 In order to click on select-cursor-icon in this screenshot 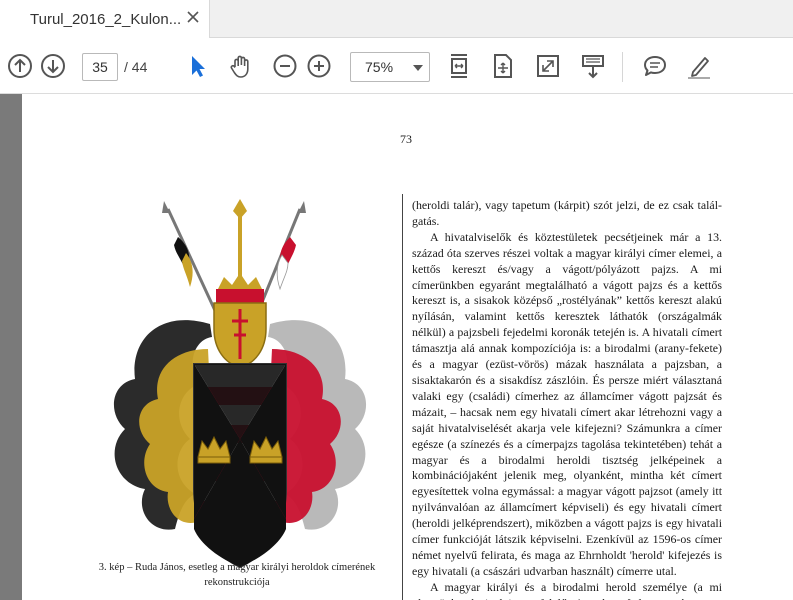, I will do `click(197, 66)`.